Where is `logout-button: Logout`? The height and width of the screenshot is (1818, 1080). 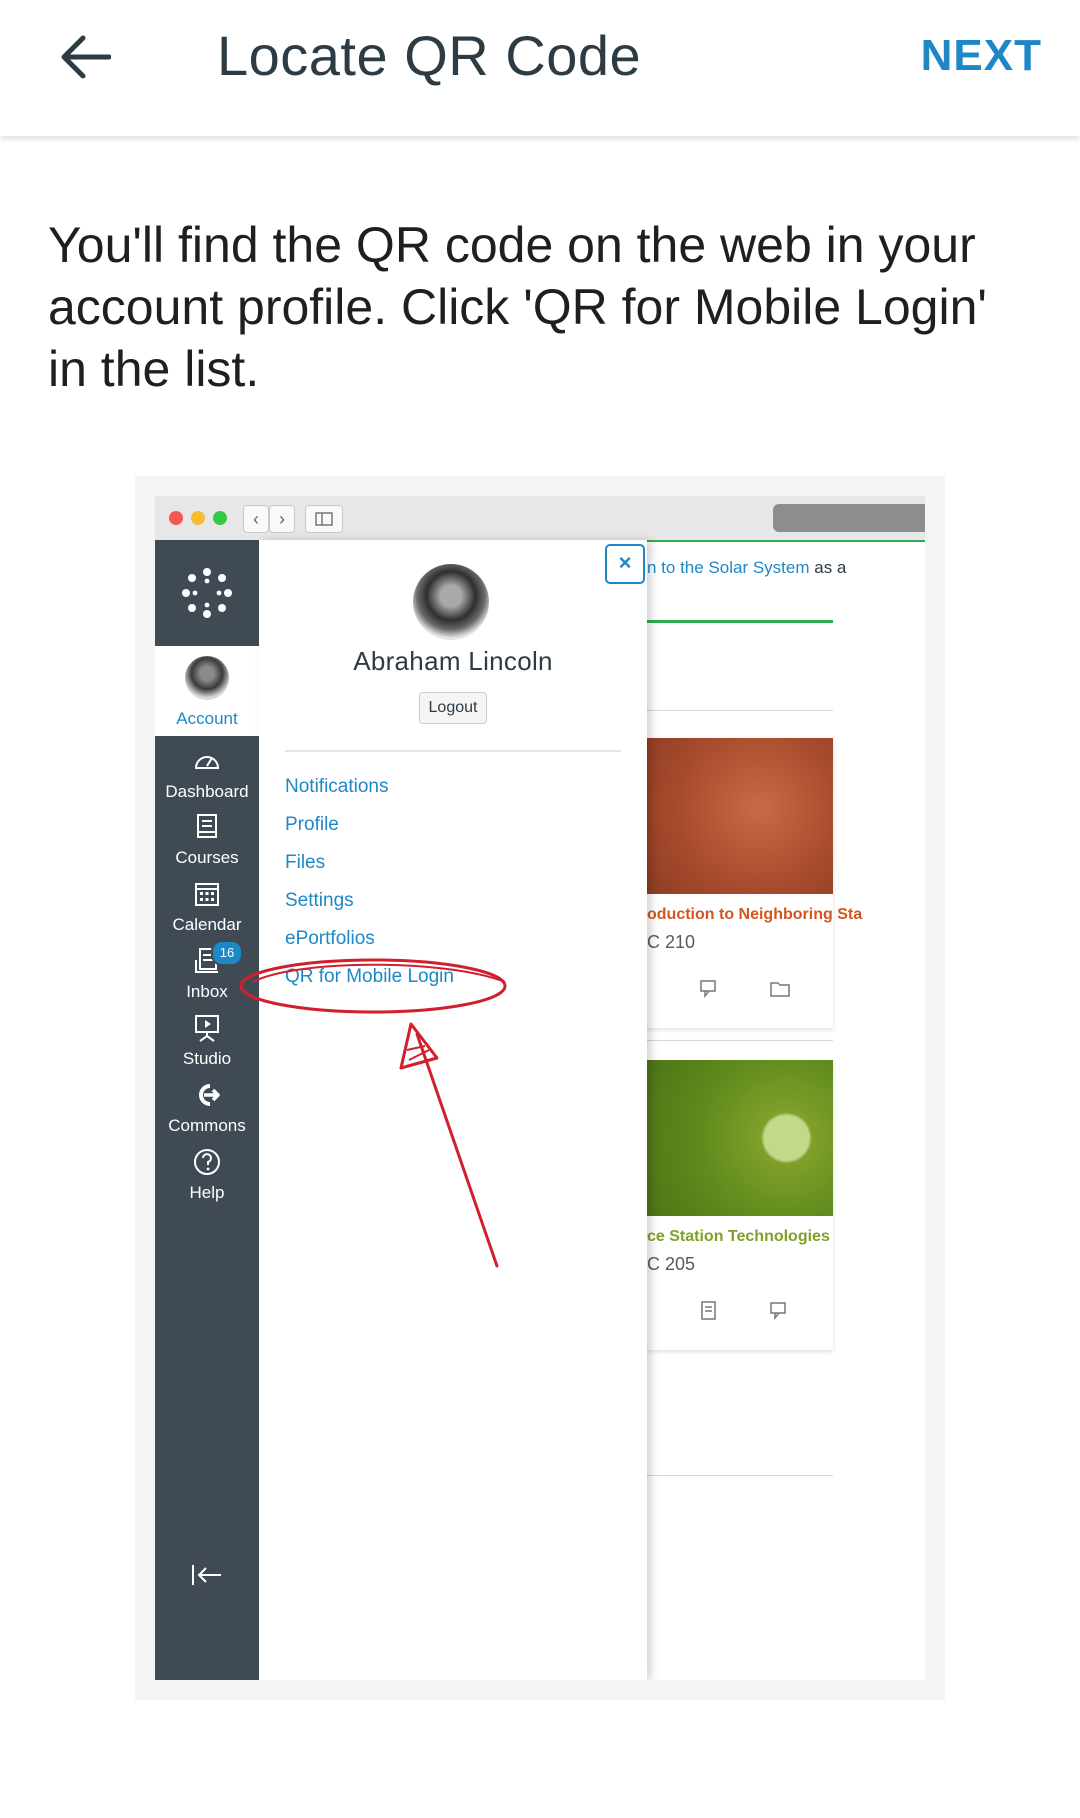 logout-button: Logout is located at coordinates (453, 708).